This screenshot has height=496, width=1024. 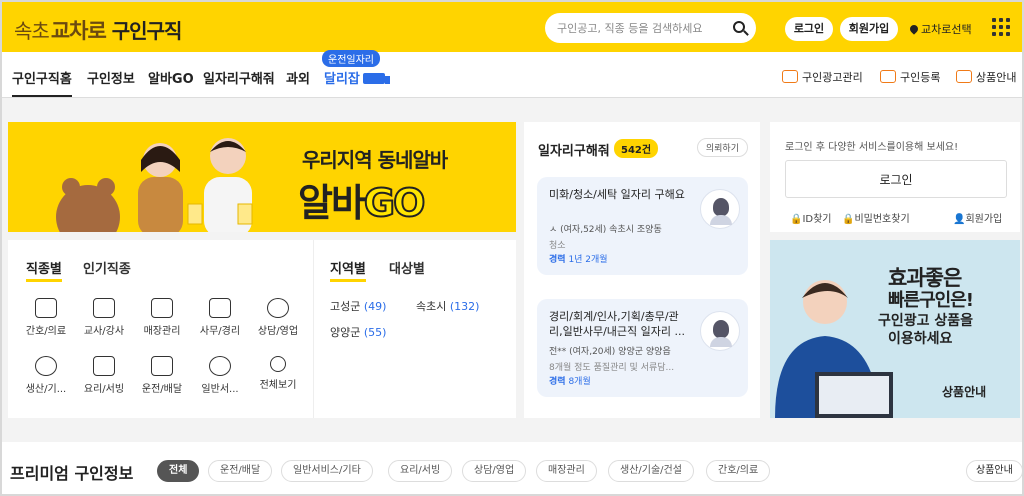 I want to click on banner-logo-alba: 알바, so click(x=332, y=203).